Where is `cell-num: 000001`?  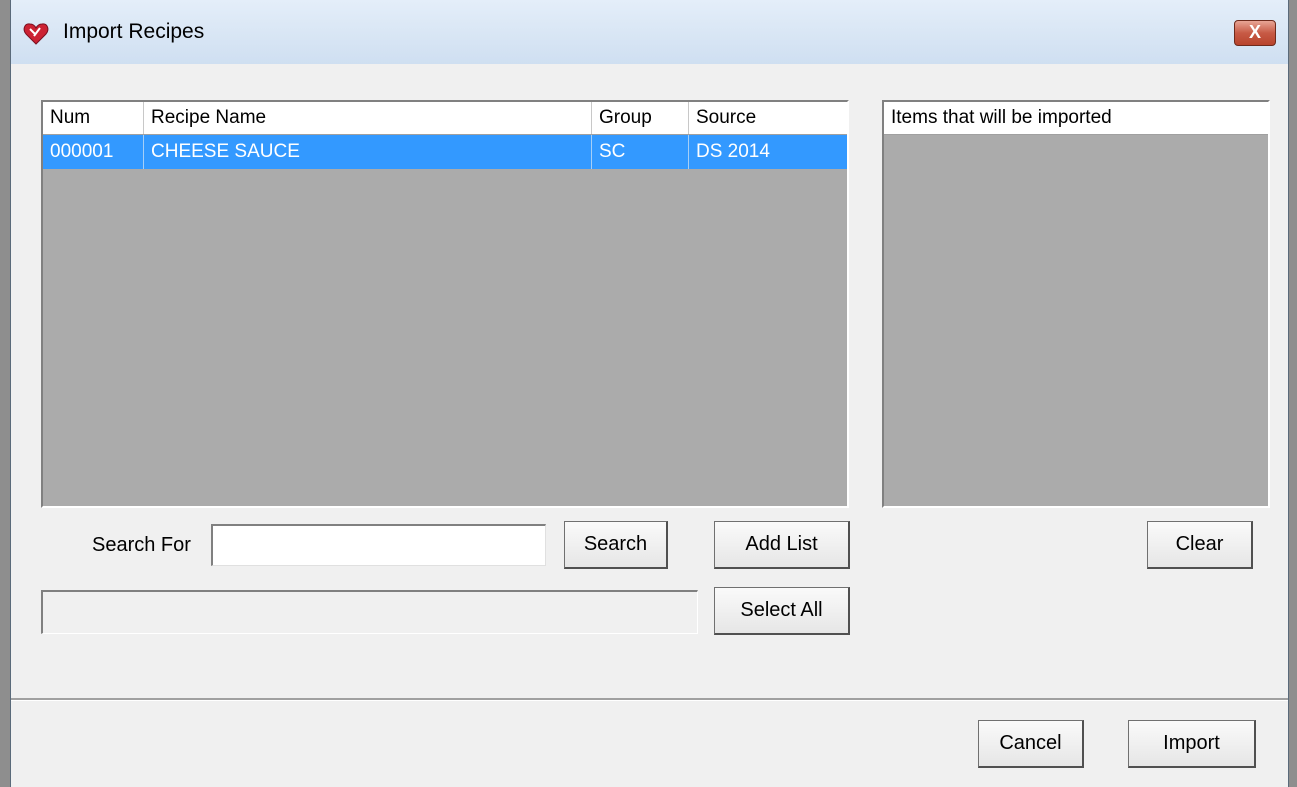
cell-num: 000001 is located at coordinates (93, 152).